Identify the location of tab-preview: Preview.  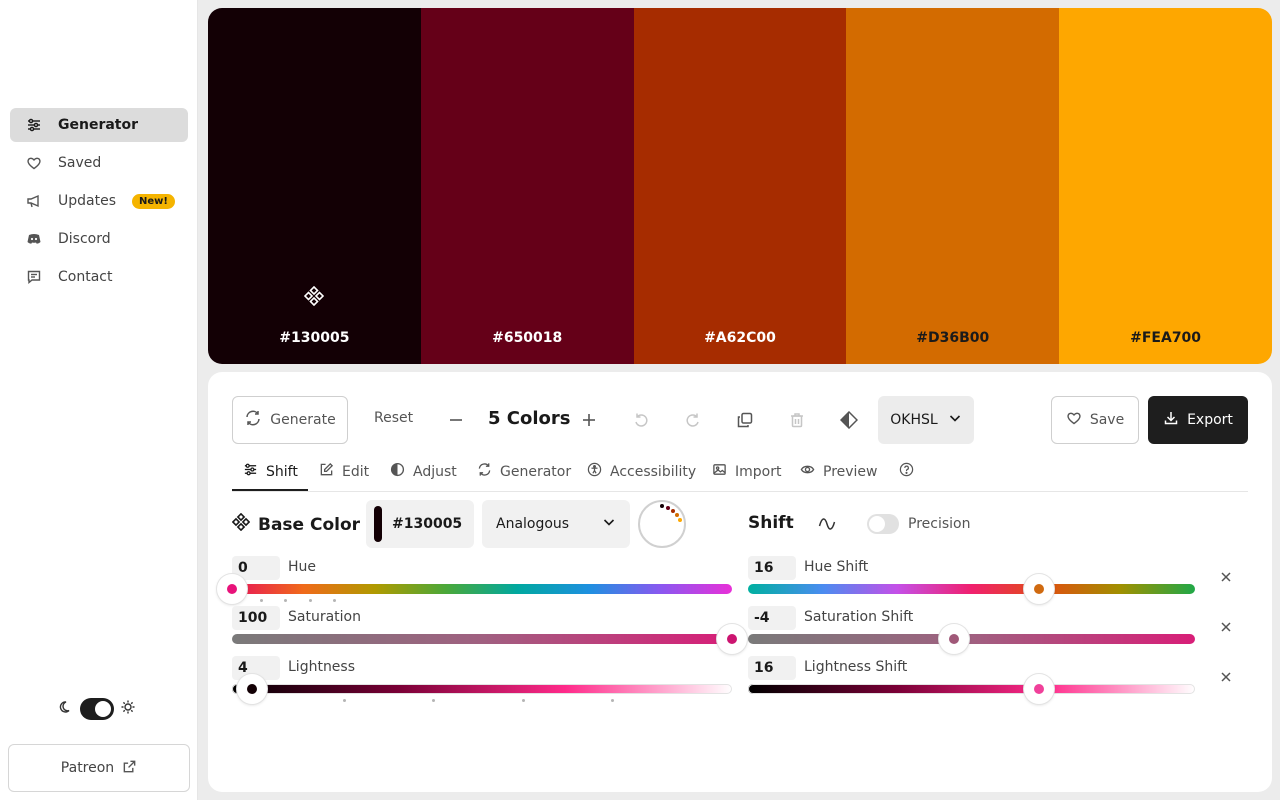
(839, 471).